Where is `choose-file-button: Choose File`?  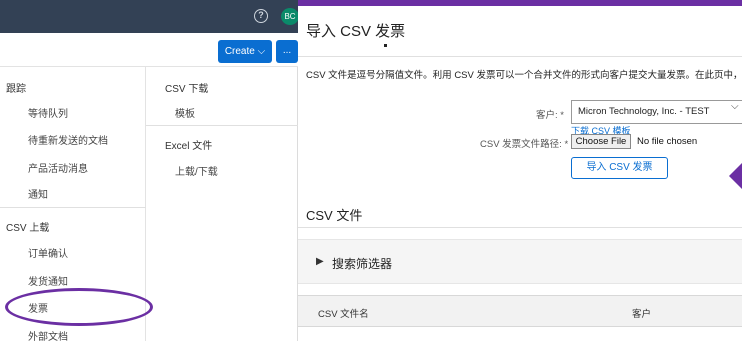
choose-file-button: Choose File is located at coordinates (601, 141).